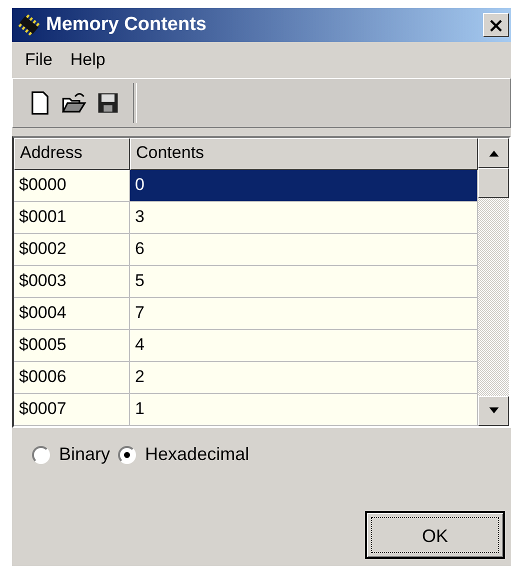 The image size is (511, 575). I want to click on table-cell: 2, so click(304, 378).